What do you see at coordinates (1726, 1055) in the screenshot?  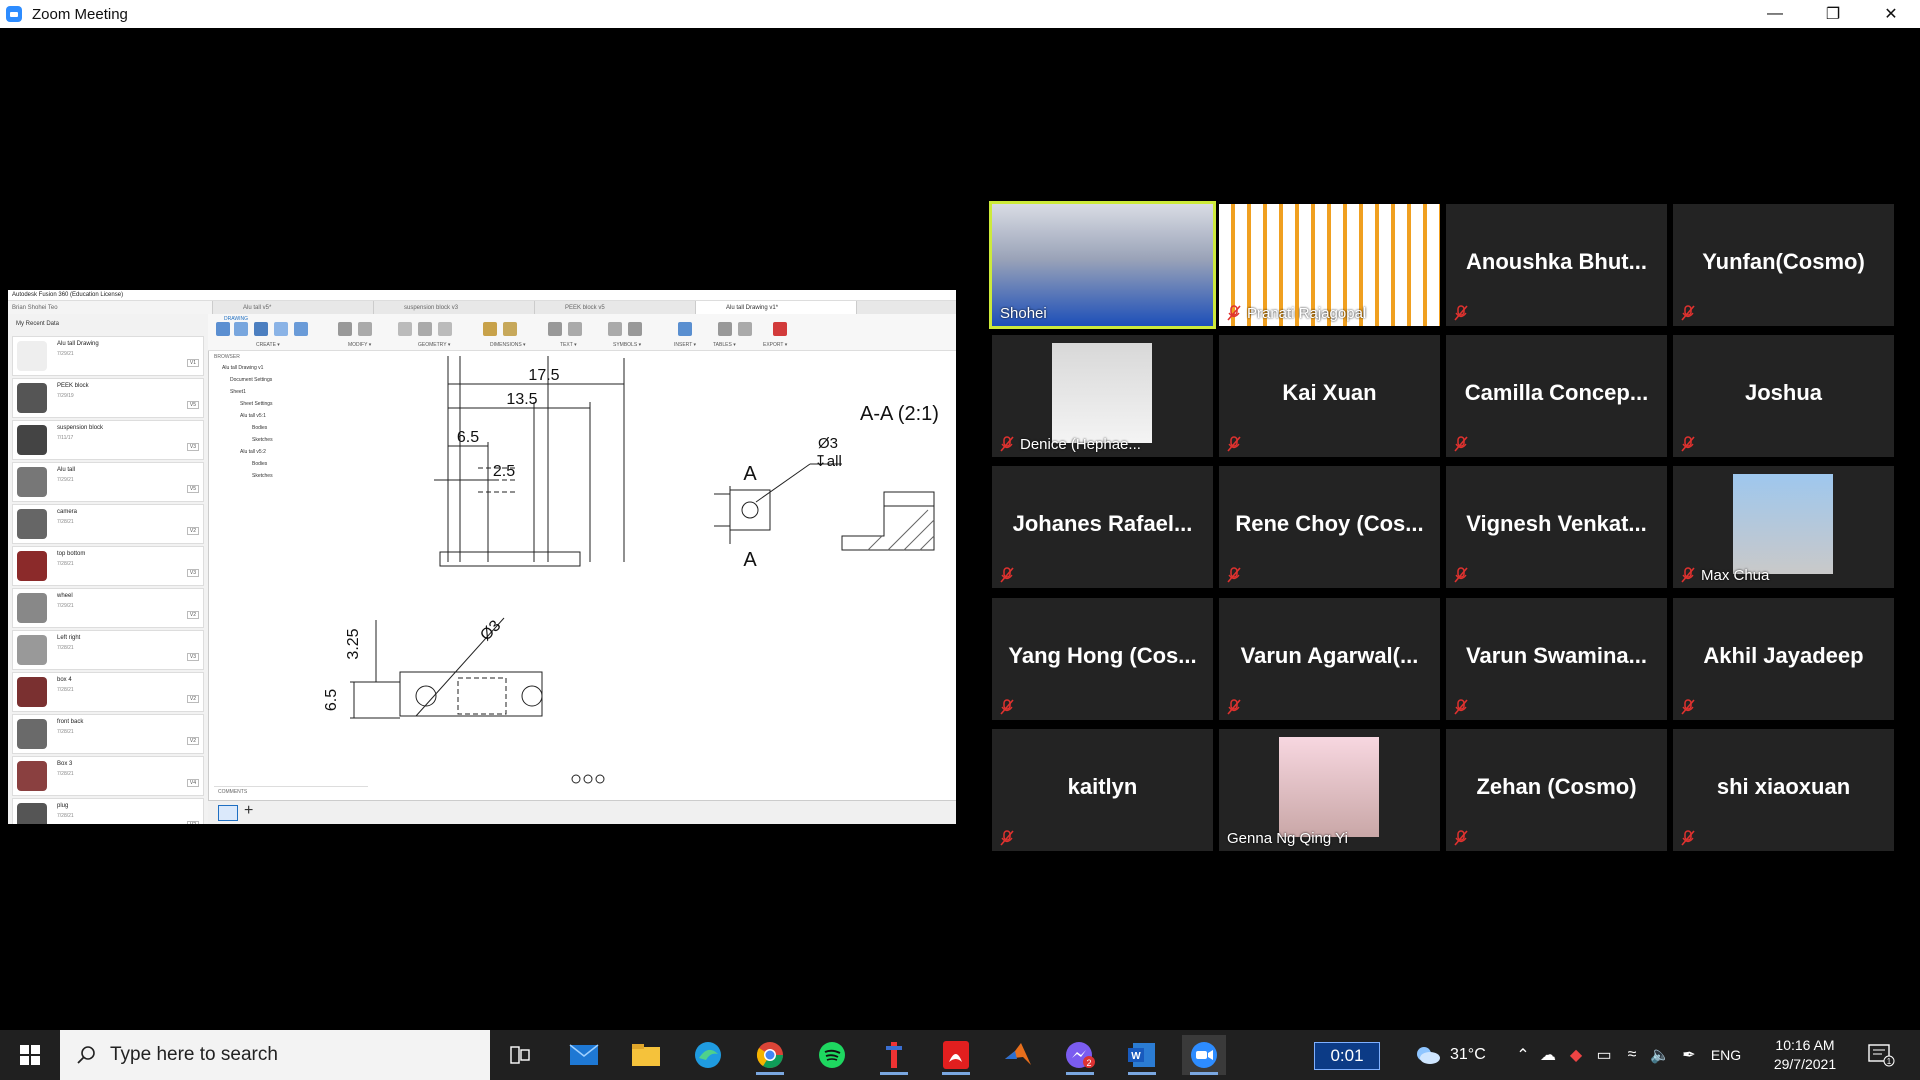 I see `language-indicator: ENG` at bounding box center [1726, 1055].